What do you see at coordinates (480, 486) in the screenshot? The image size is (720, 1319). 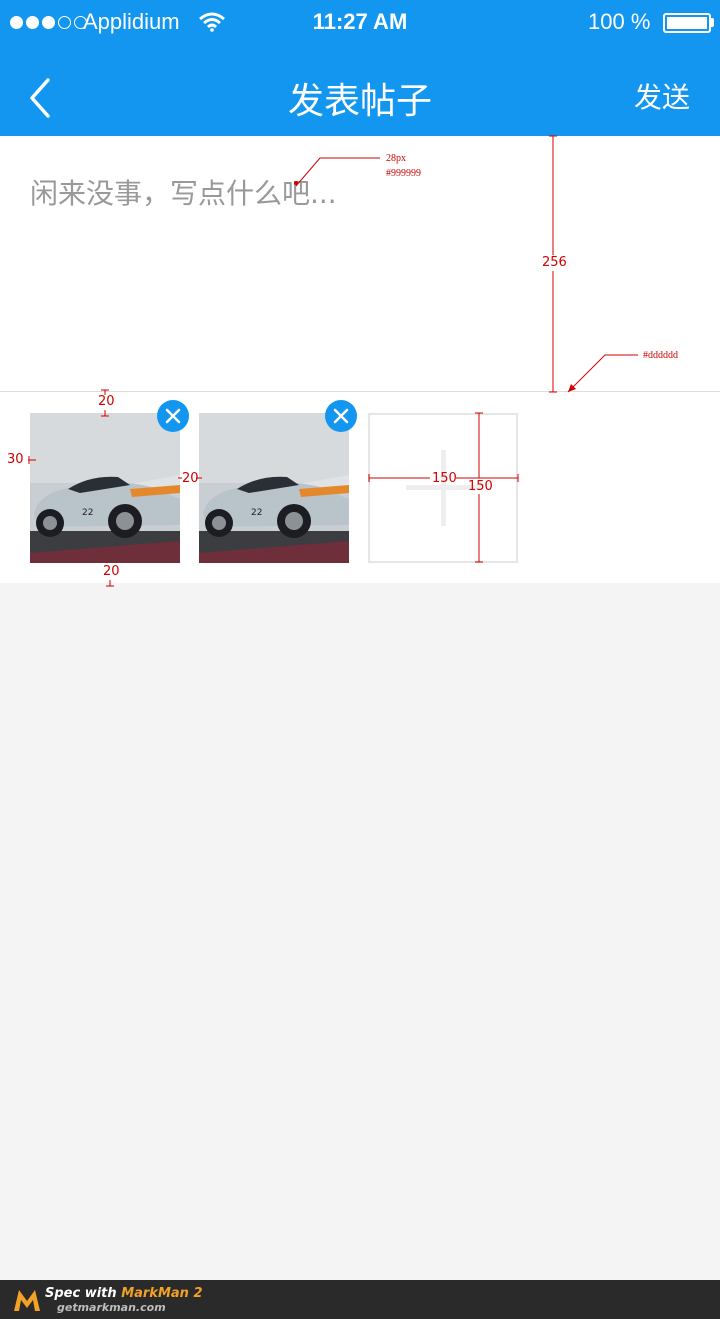 I see `annotation-tile-height: 150` at bounding box center [480, 486].